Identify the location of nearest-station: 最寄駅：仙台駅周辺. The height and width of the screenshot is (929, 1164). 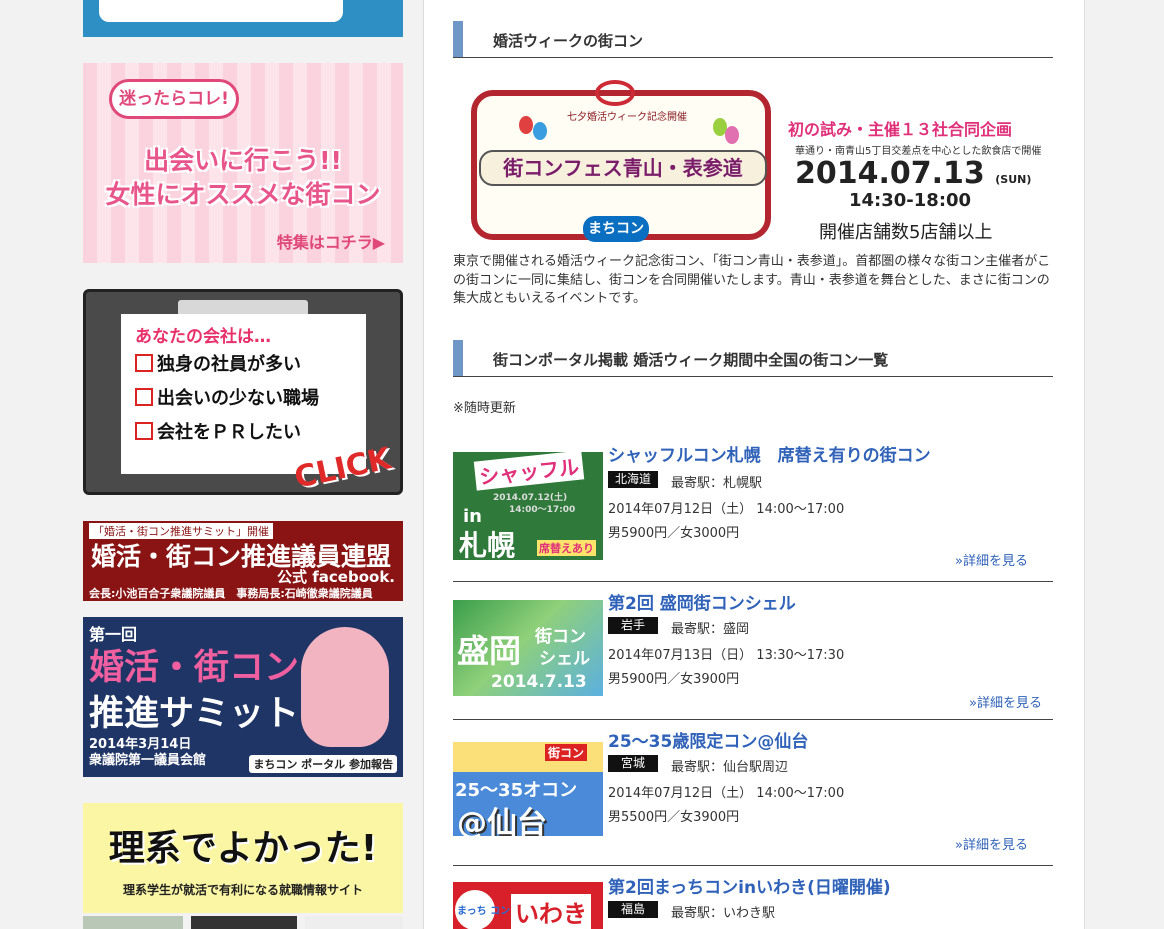
(730, 767).